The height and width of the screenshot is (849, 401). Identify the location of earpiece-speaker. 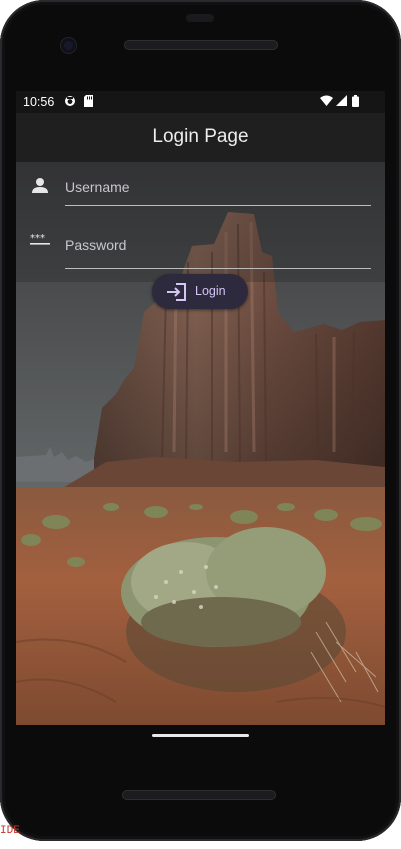
(201, 45).